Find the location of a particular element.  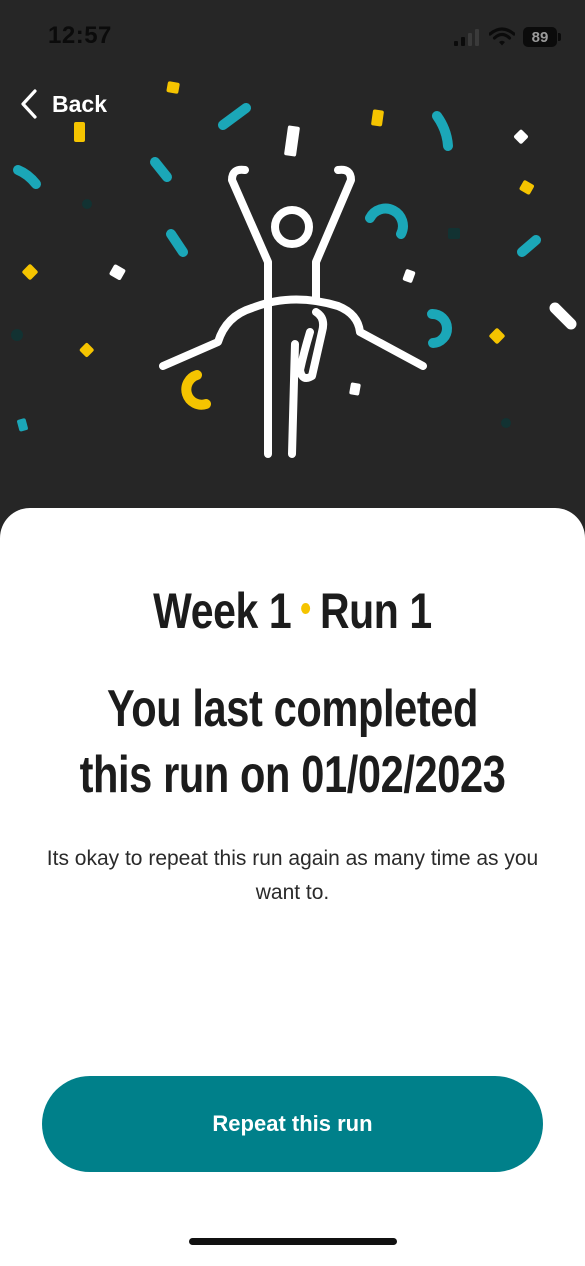

run-label: Run 1 is located at coordinates (375, 611).